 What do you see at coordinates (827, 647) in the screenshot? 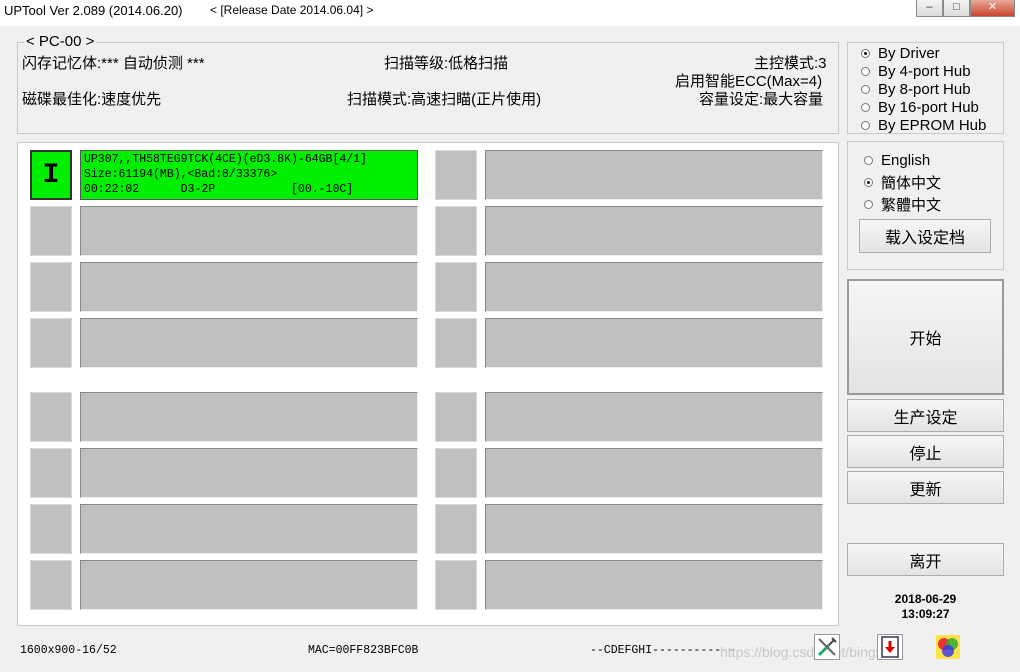
I see `tools-icon` at bounding box center [827, 647].